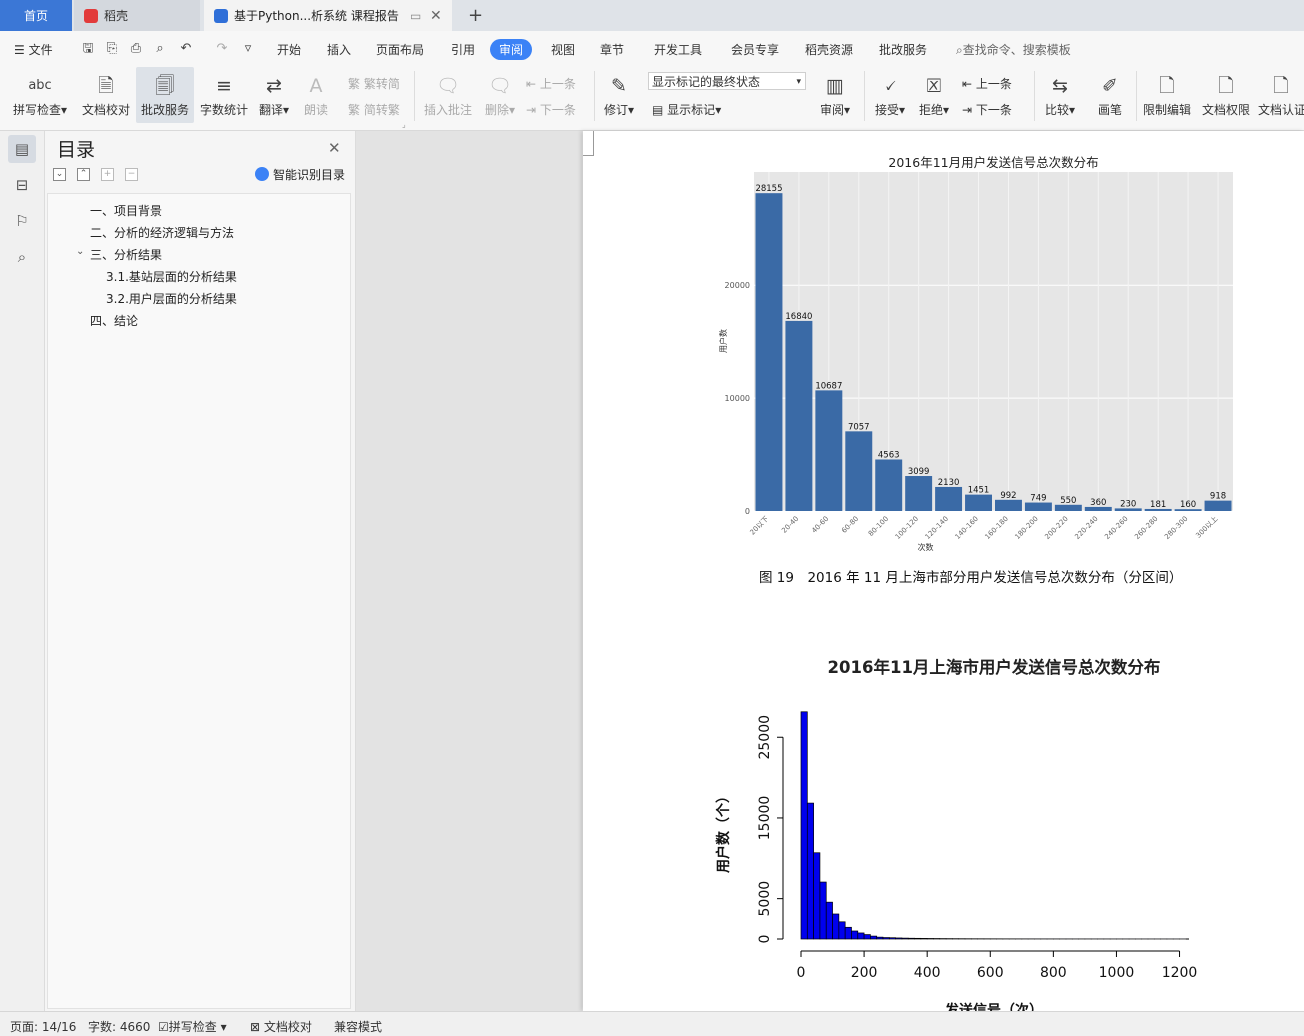 The width and height of the screenshot is (1304, 1036). Describe the element at coordinates (686, 109) in the screenshot. I see `show-markup-button: ▤ 显示标记▾` at that location.